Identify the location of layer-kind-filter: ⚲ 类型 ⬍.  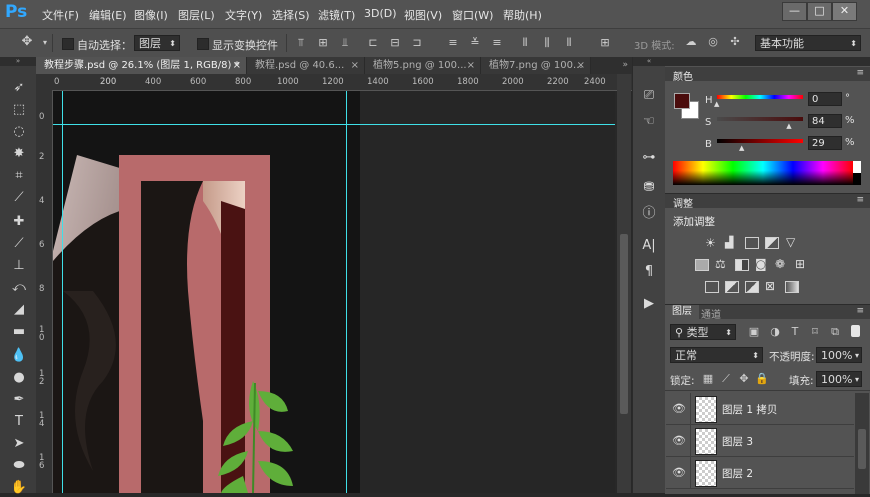
(703, 332).